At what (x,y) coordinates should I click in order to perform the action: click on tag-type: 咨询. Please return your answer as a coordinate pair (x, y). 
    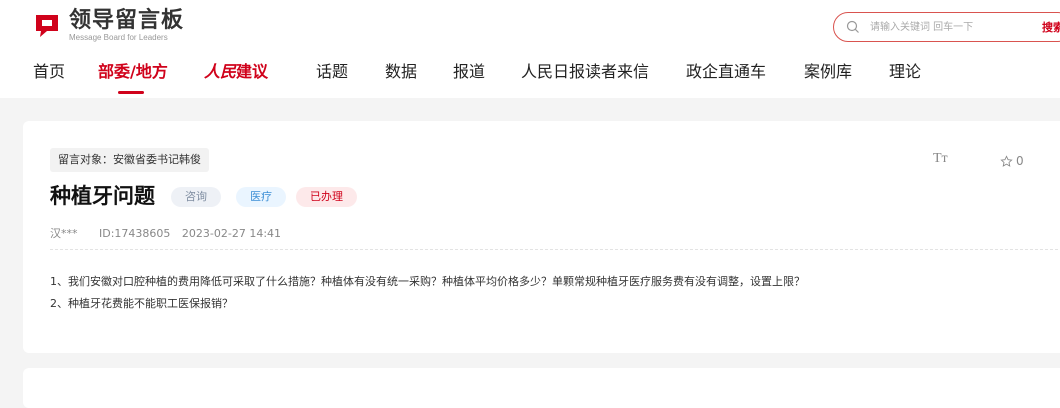
    Looking at the image, I should click on (196, 197).